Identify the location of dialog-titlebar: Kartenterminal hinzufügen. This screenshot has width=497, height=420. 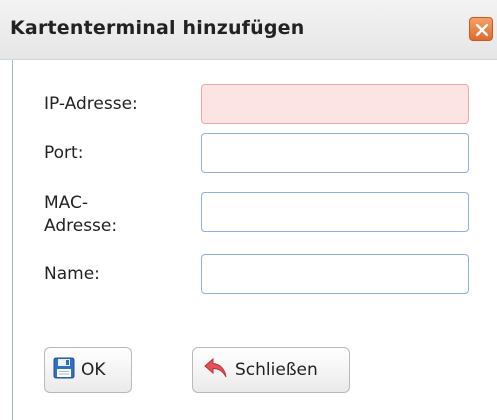
(248, 30).